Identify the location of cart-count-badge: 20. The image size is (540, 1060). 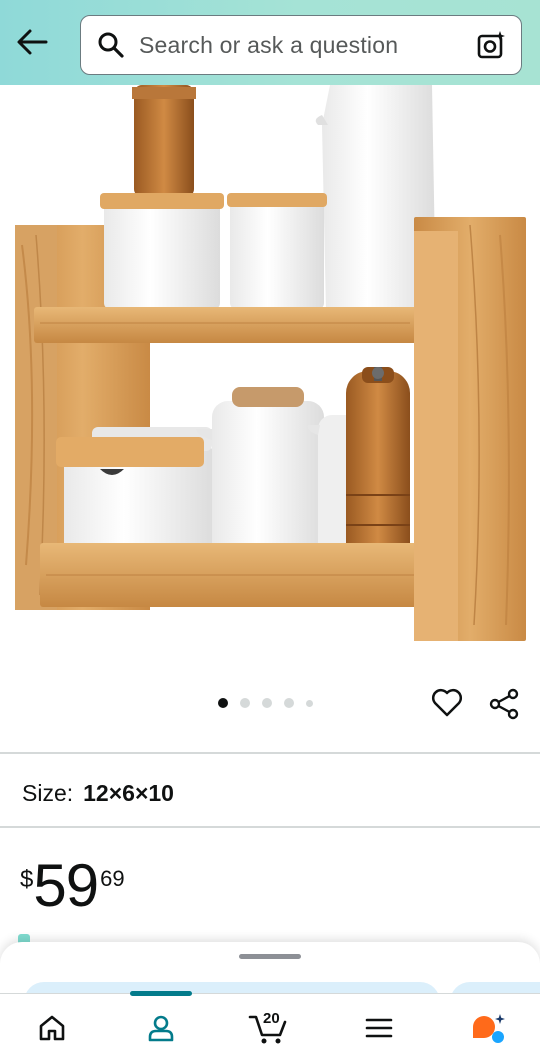
(271, 1018).